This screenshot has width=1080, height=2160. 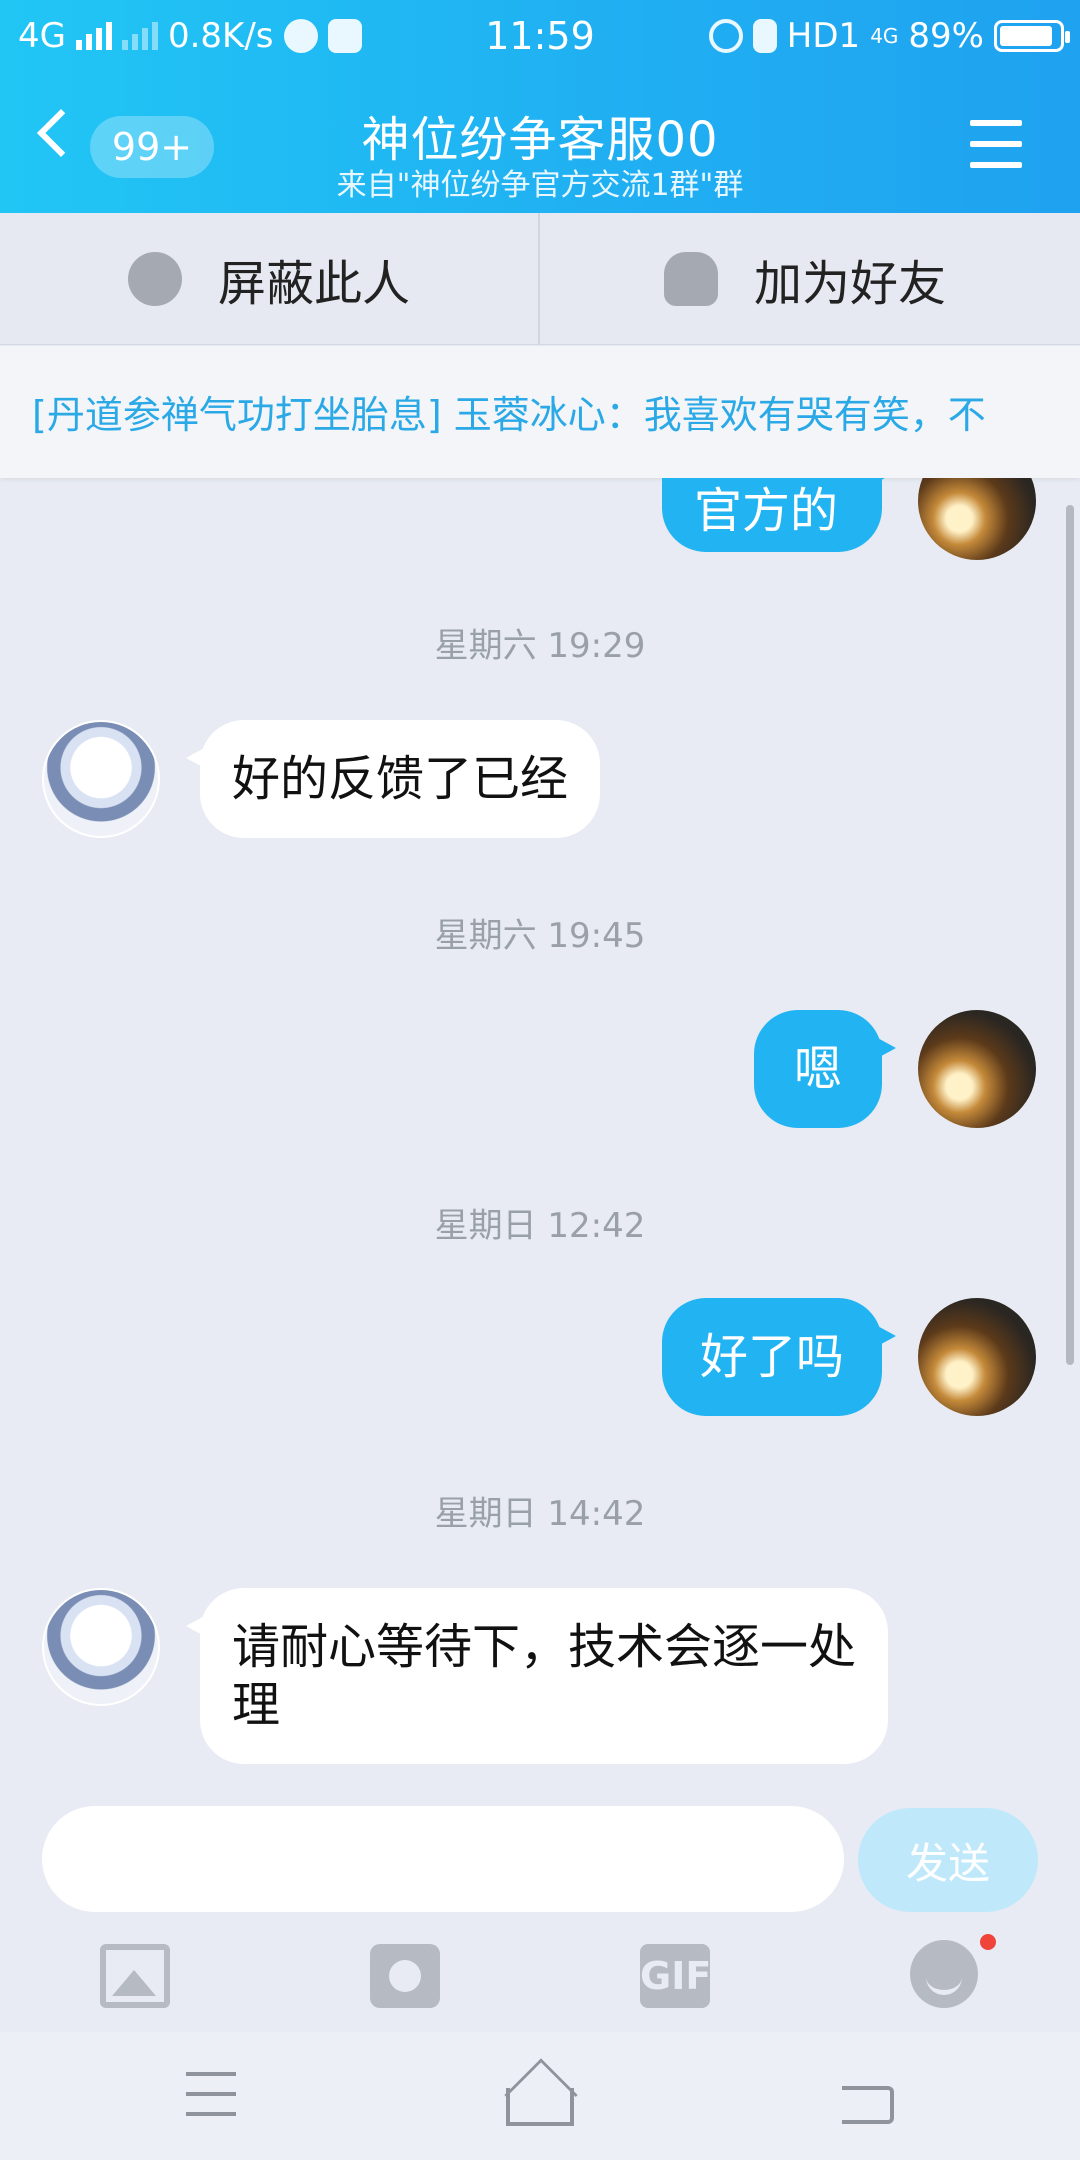 I want to click on battery-percent: 89%, so click(x=946, y=36).